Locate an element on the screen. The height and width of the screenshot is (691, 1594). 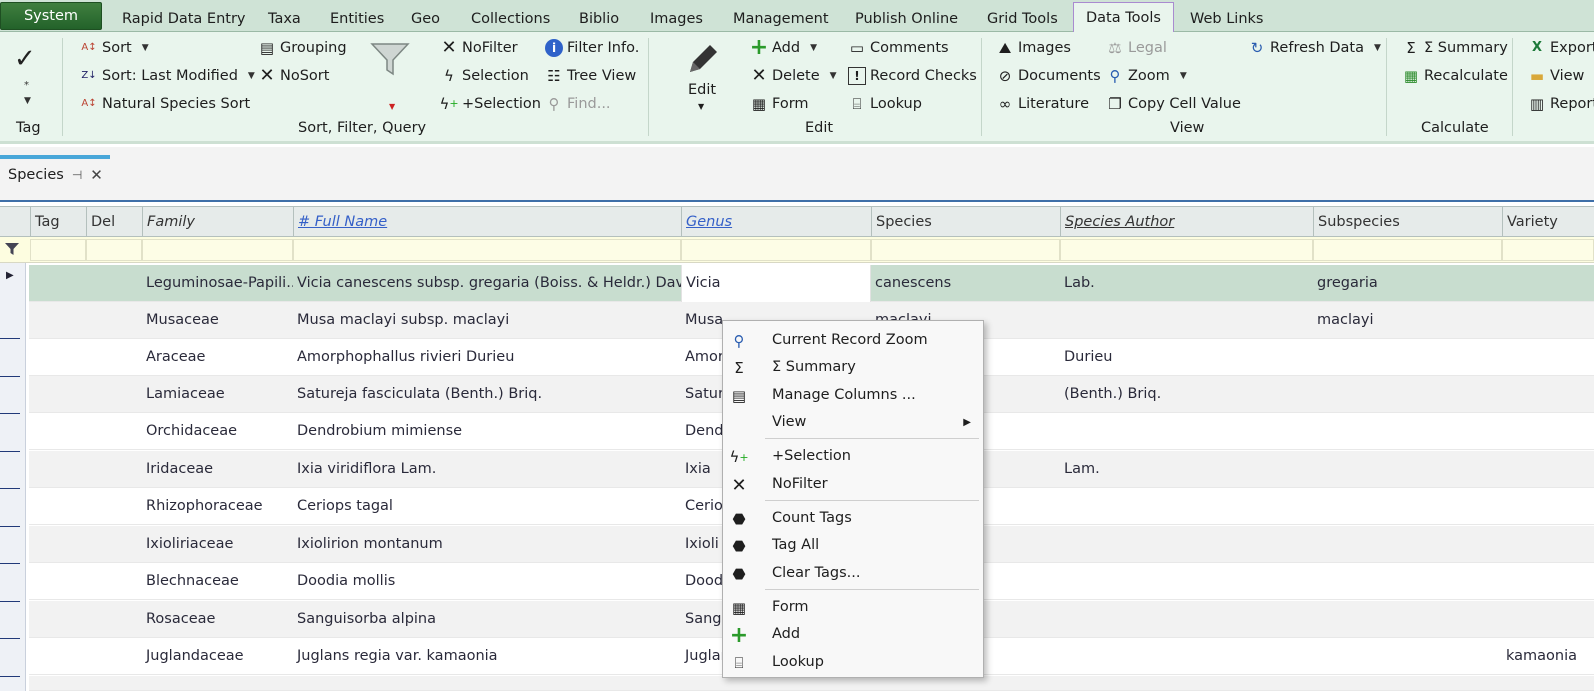
tab-taxa: Taxa is located at coordinates (284, 19).